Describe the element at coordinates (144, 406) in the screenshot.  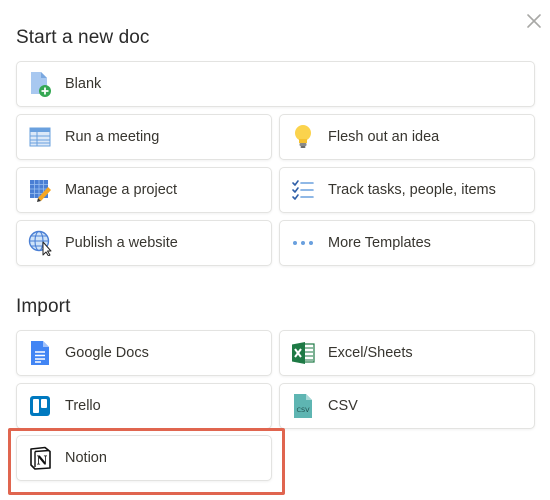
I see `import-trello-button: Trello` at that location.